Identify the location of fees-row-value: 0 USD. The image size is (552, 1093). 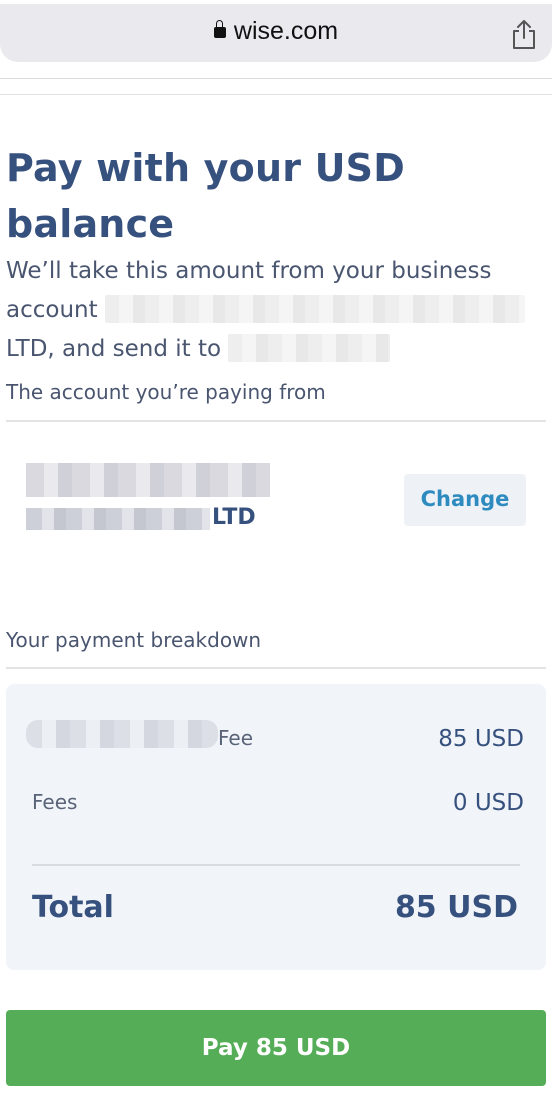
(488, 803).